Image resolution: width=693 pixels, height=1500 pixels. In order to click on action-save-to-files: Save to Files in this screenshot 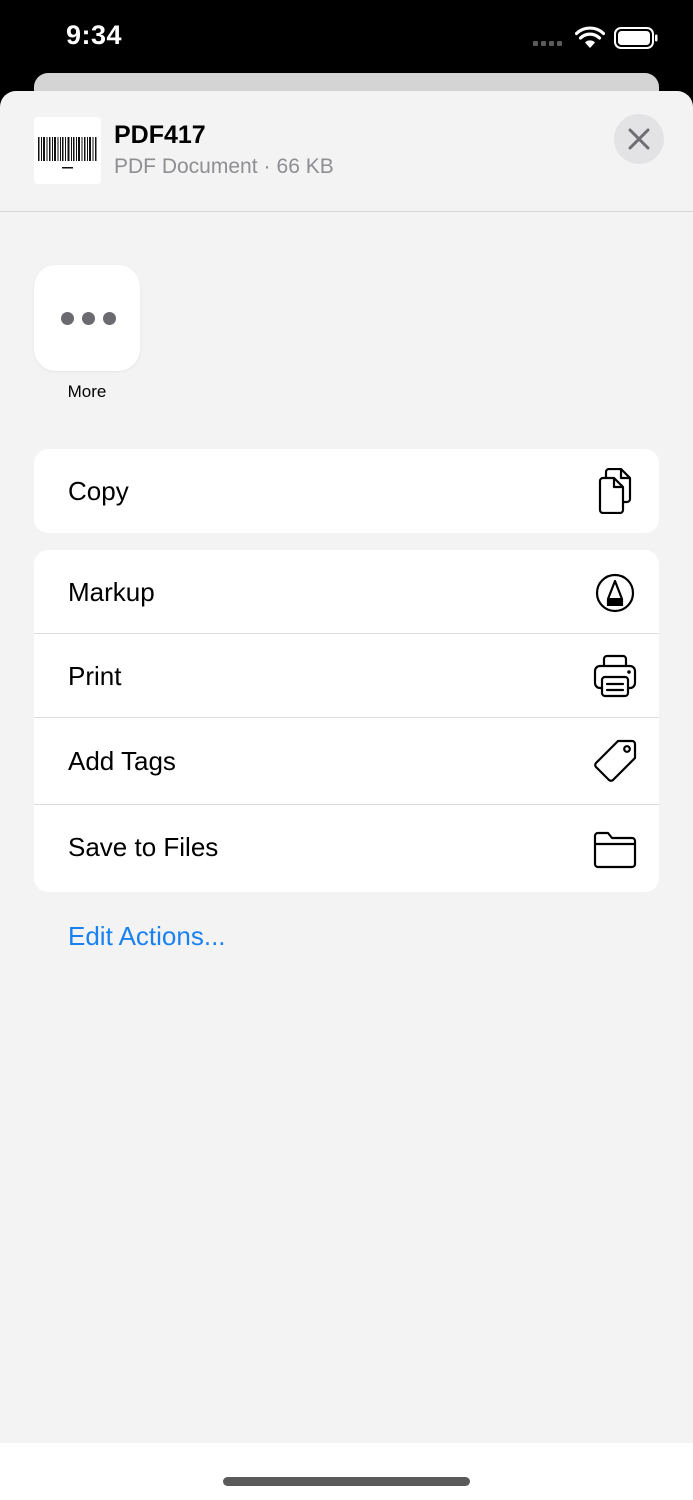, I will do `click(346, 848)`.